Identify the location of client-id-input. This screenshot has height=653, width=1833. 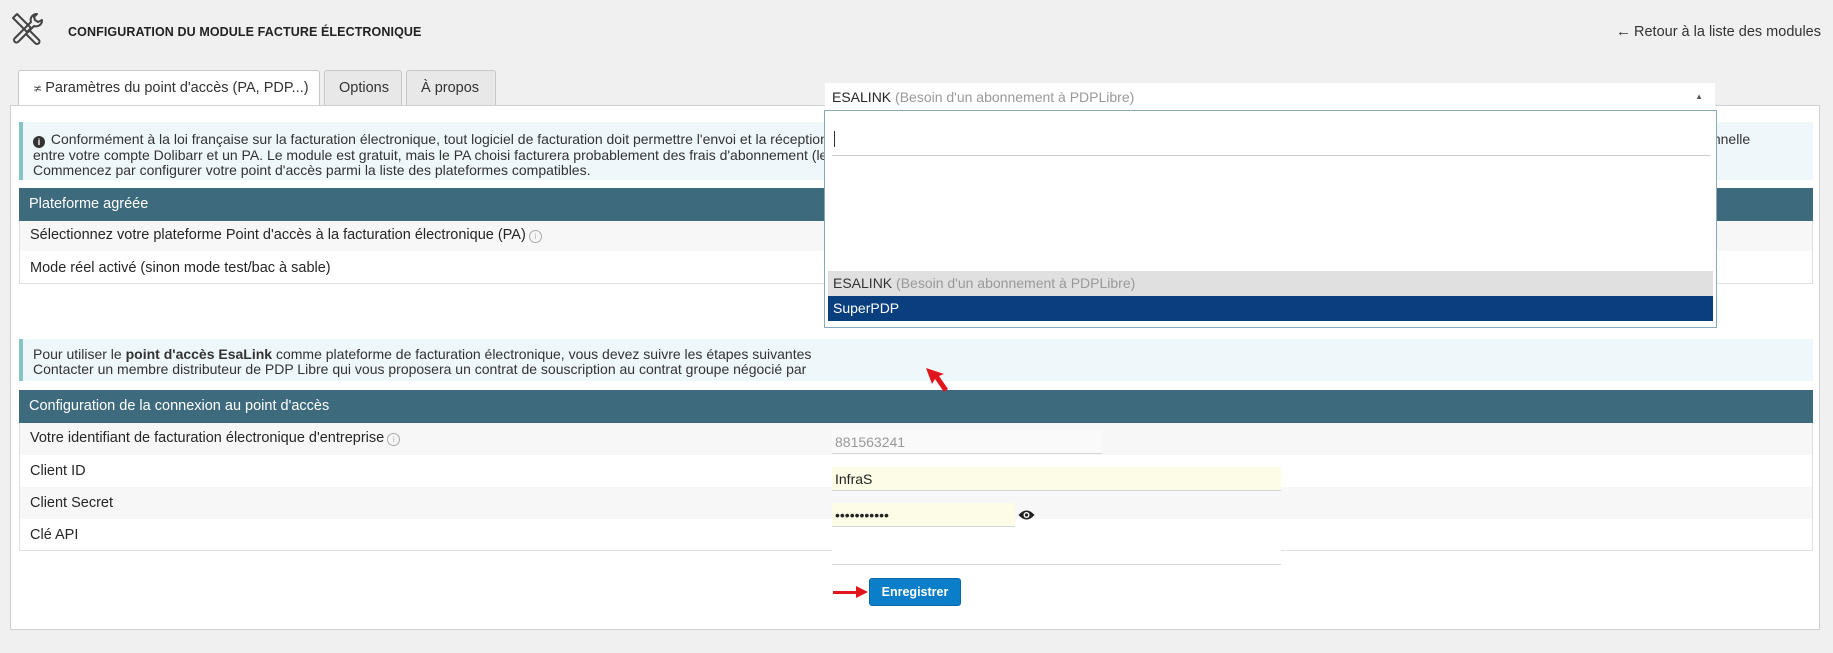
(1056, 479).